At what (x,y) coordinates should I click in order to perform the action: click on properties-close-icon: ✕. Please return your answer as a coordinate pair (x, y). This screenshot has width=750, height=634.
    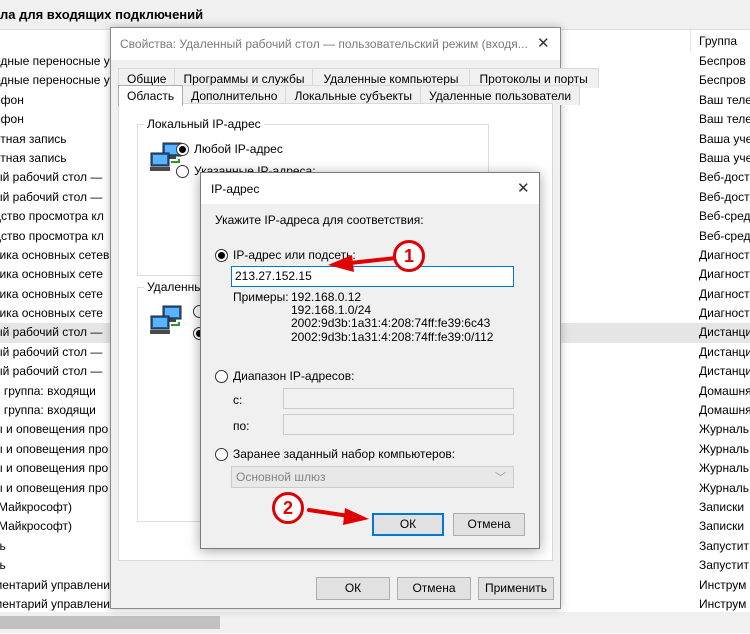
    Looking at the image, I should click on (543, 43).